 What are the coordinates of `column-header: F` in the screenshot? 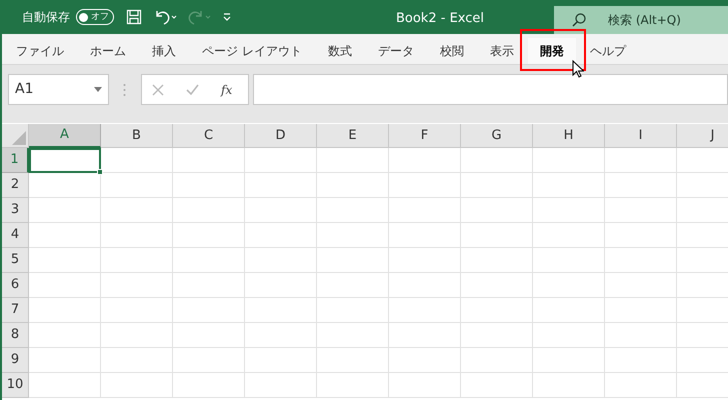 It's located at (425, 136).